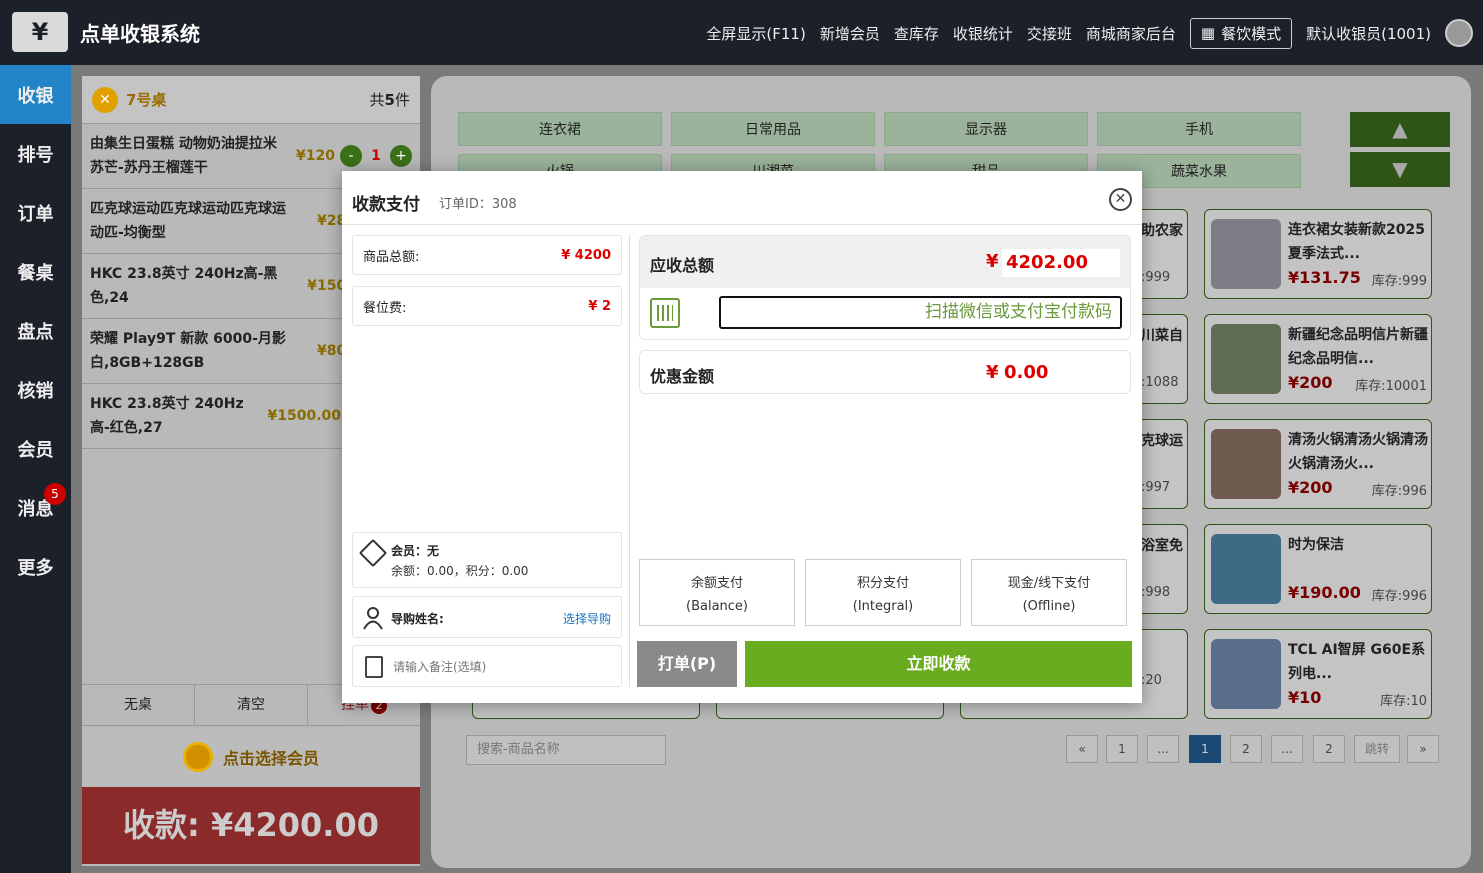 This screenshot has height=873, width=1483. I want to click on user-icon, so click(197, 757).